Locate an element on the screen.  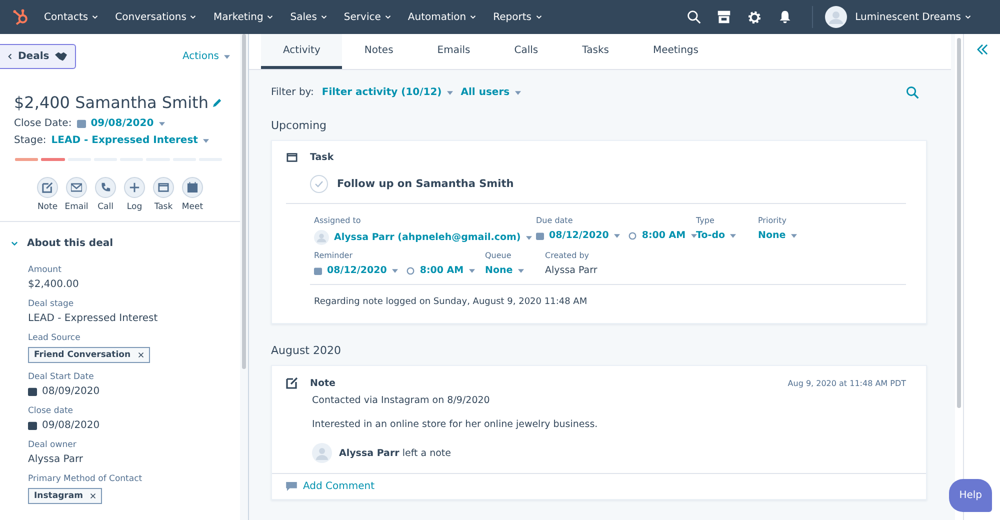
priority-dropdown: None is located at coordinates (777, 235).